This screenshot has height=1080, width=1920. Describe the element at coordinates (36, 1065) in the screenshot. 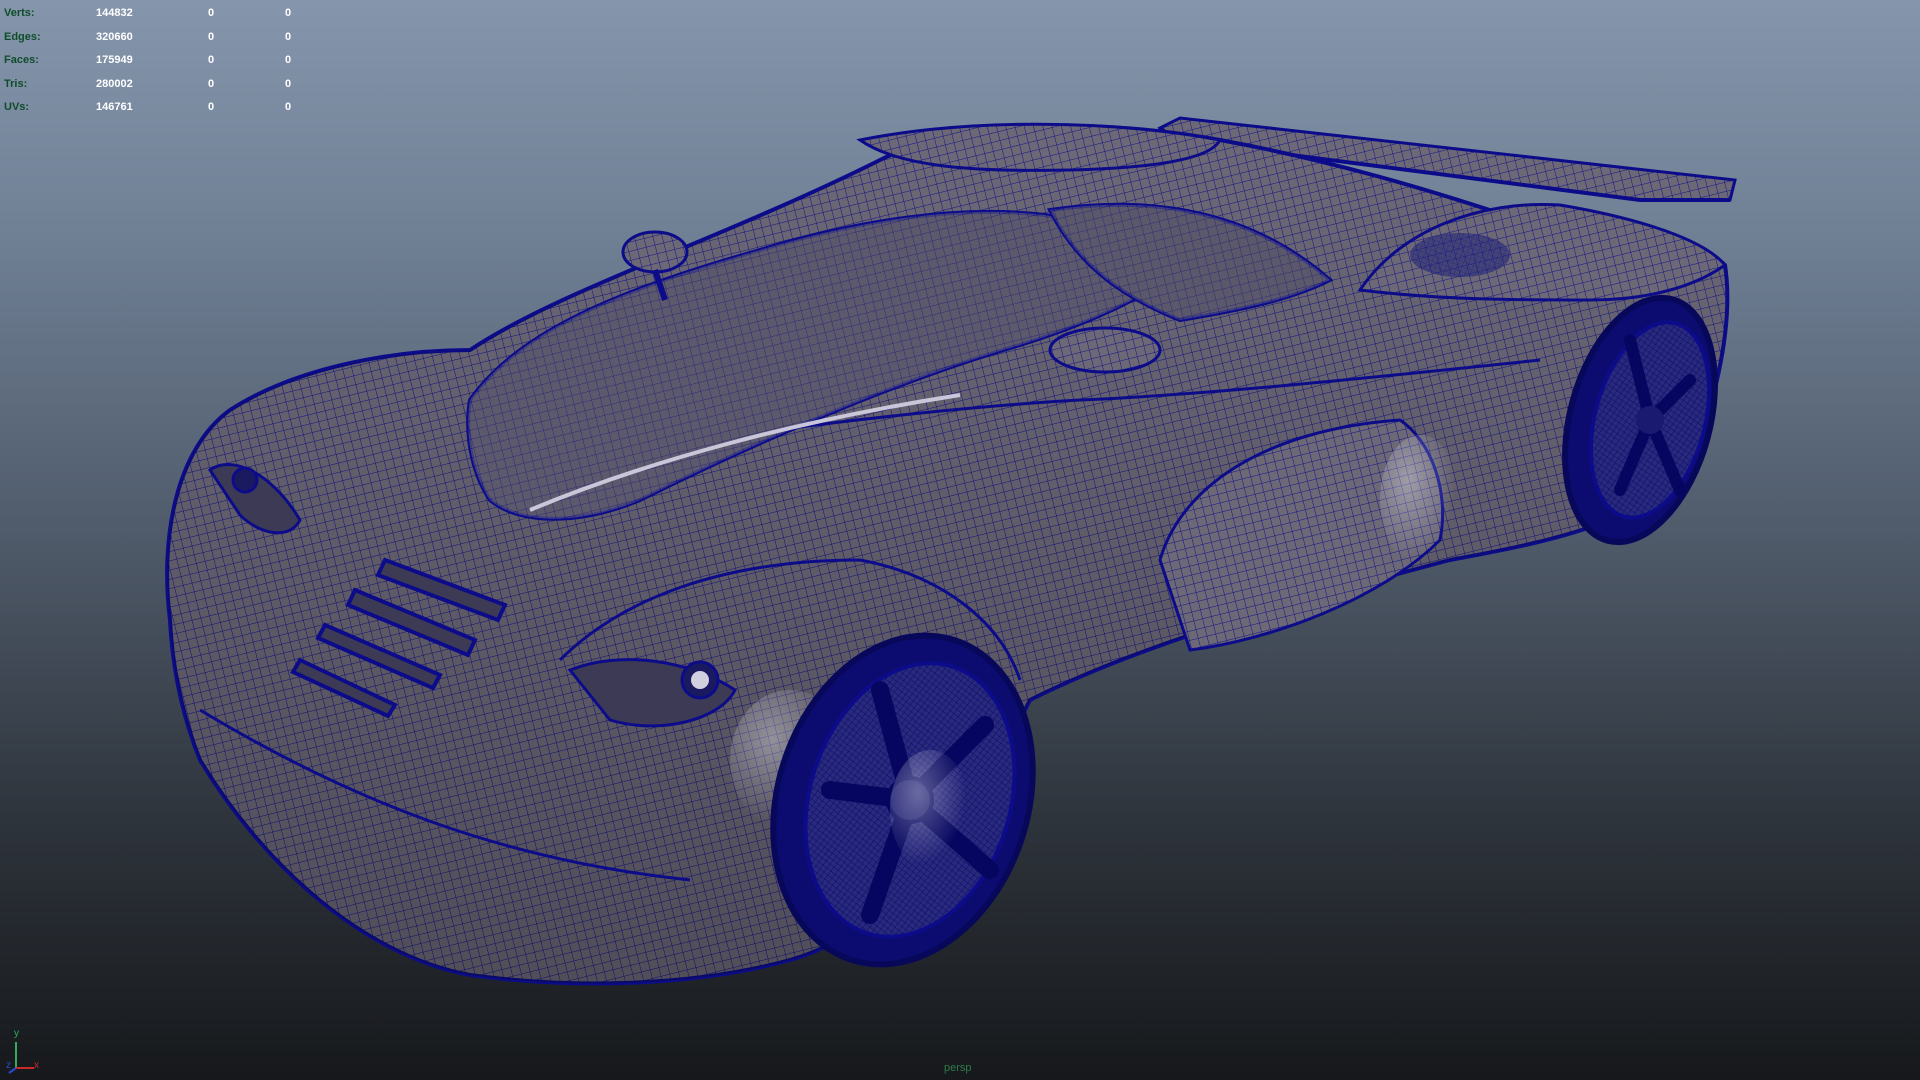

I see `axis-x-label: x` at that location.